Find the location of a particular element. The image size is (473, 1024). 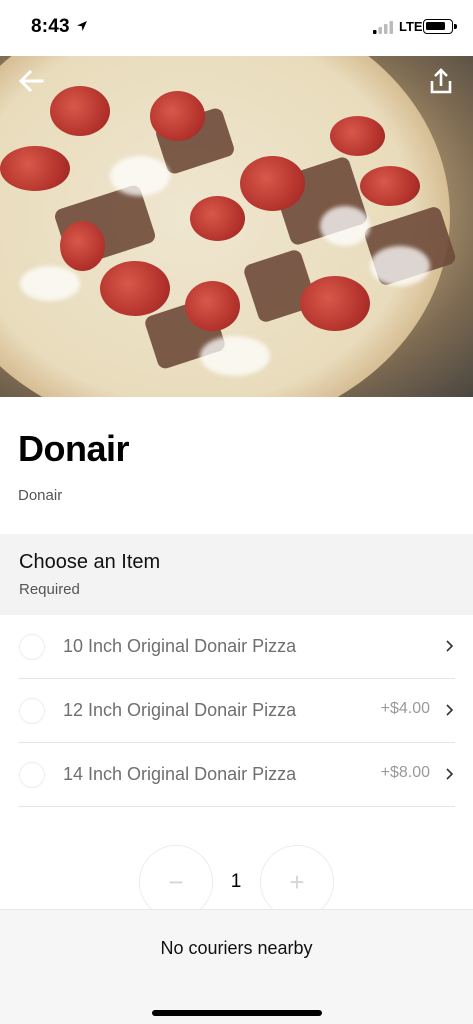

quantity-value: 1 is located at coordinates (236, 881).